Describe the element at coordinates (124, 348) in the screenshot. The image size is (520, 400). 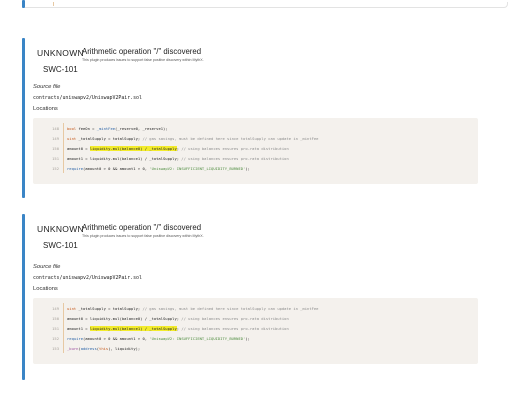
I see `code-token: ), liquidity);` at that location.